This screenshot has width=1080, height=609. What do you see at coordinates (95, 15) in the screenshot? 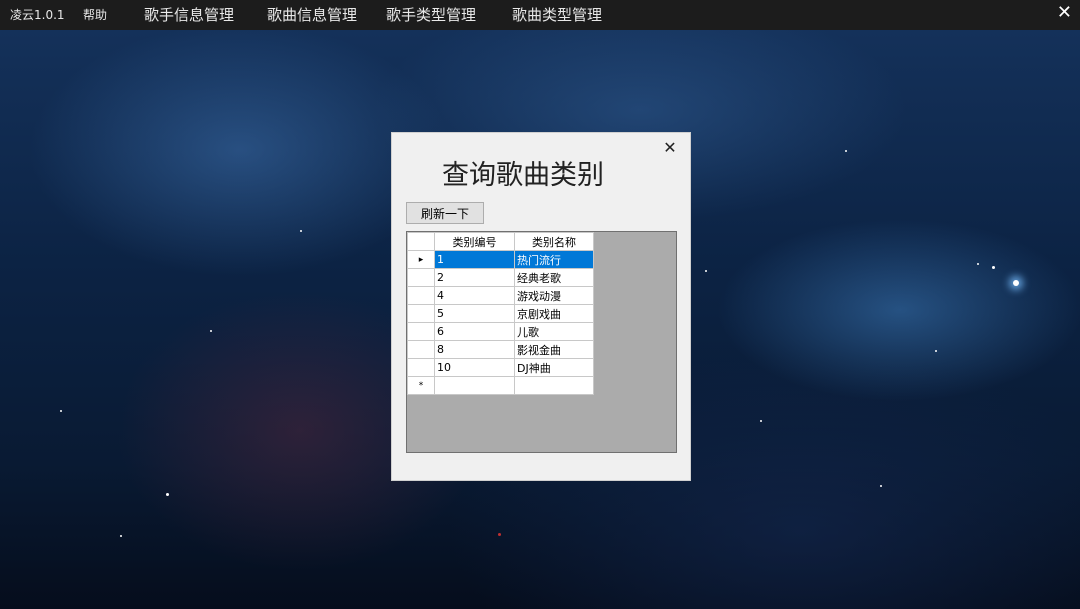
I see `menu-help: 帮助` at bounding box center [95, 15].